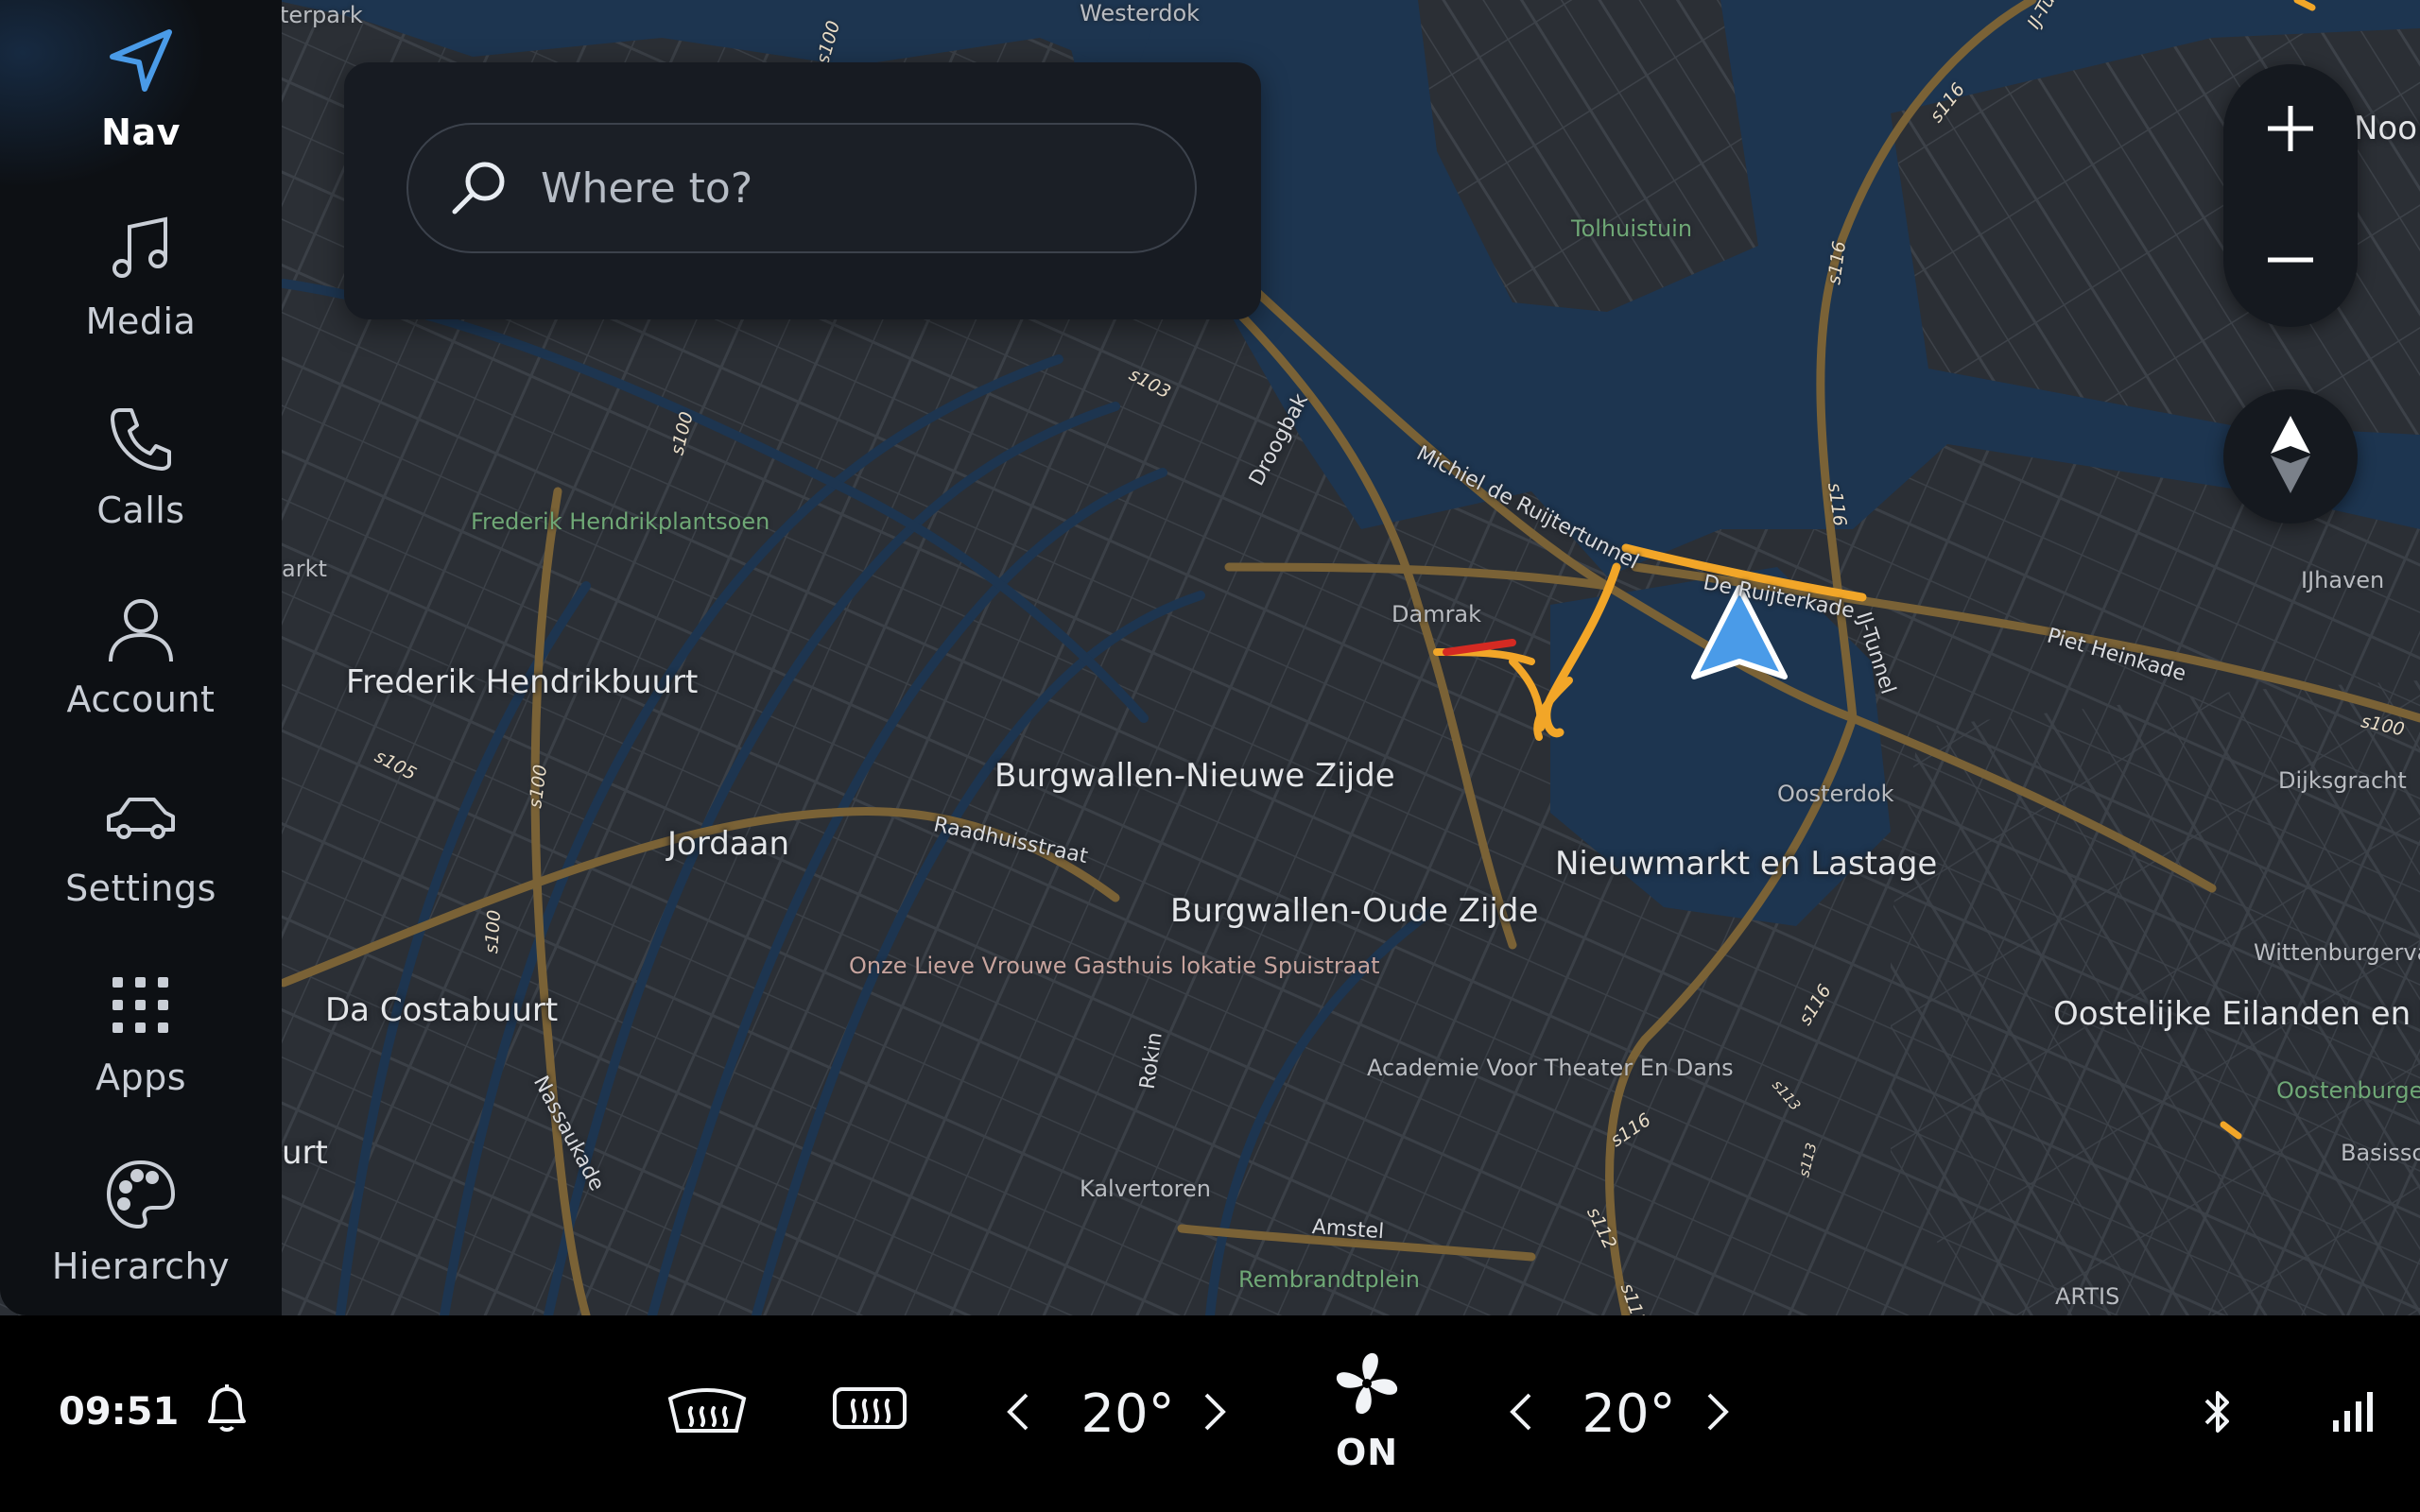 This screenshot has width=2420, height=1512. What do you see at coordinates (141, 249) in the screenshot?
I see `music-note-icon` at bounding box center [141, 249].